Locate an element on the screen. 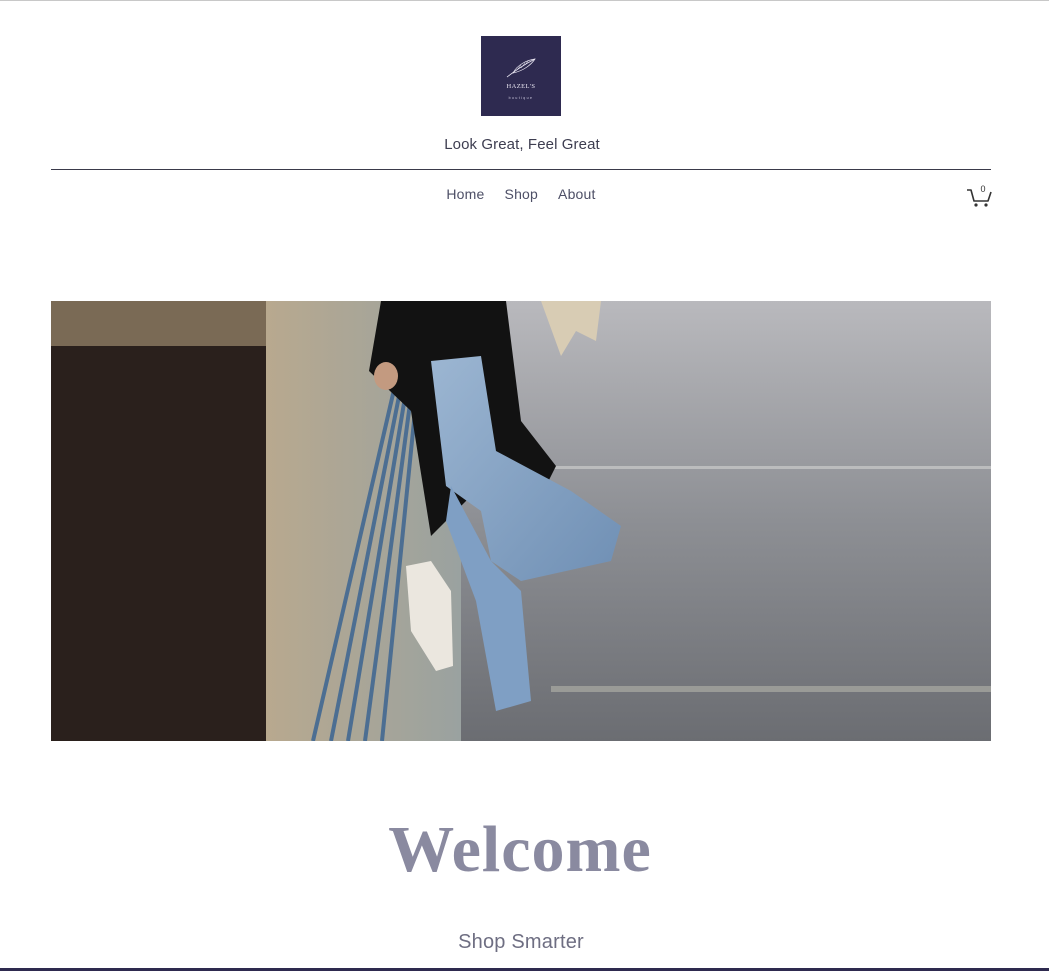  welcome-heading: Welcome is located at coordinates (520, 849).